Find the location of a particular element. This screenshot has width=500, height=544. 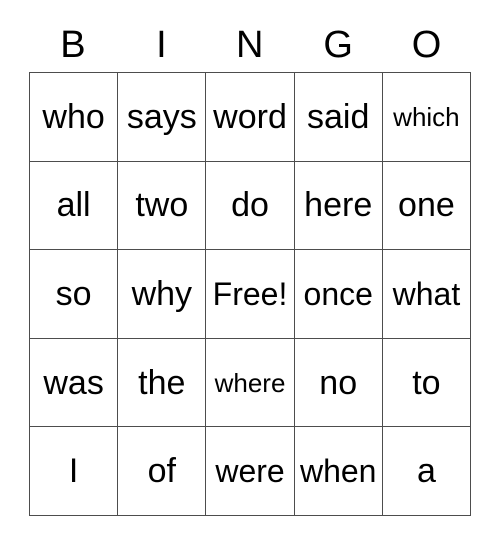

bingo-cell-text: was is located at coordinates (73, 382).